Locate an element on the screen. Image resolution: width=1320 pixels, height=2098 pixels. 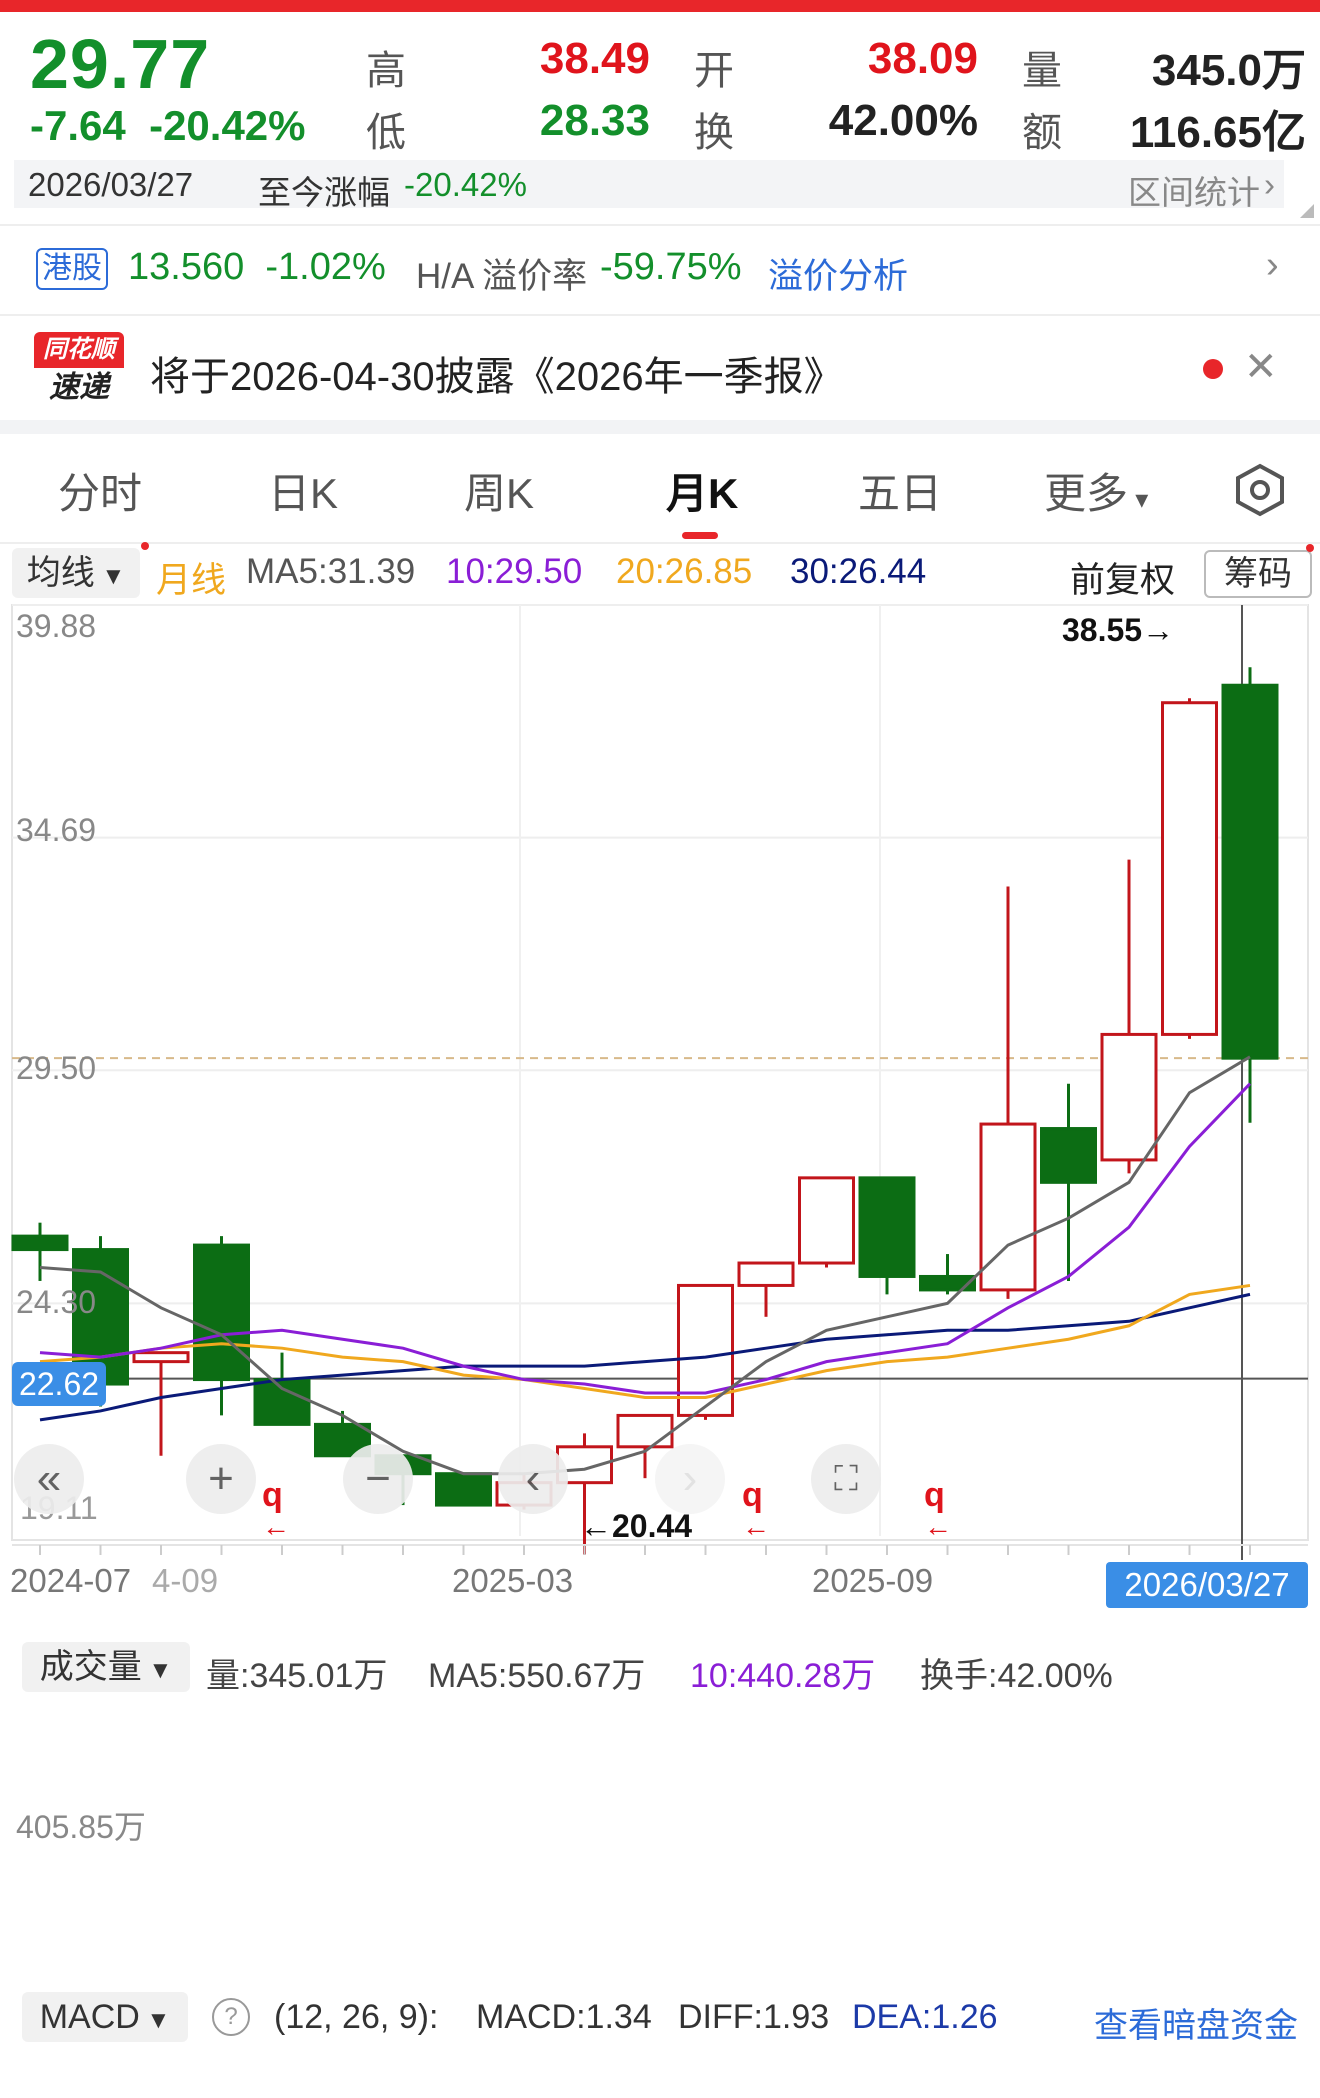
volume-value: 345.0万 is located at coordinates (1228, 70).